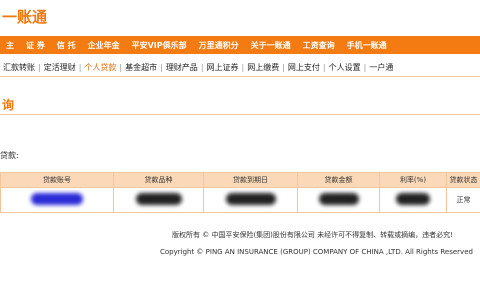 This screenshot has width=480, height=300. Describe the element at coordinates (463, 180) in the screenshot. I see `column-header-status: 贷款状态` at that location.